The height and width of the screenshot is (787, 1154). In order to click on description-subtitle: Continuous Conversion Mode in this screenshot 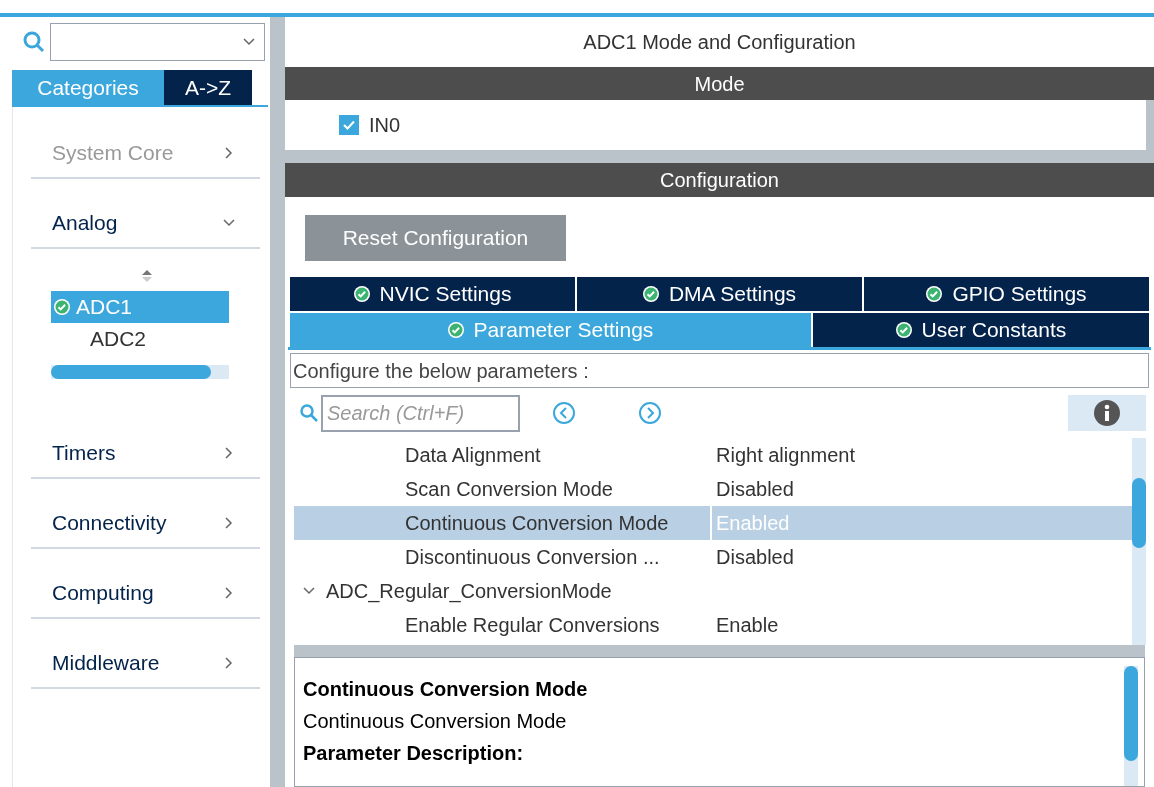, I will do `click(435, 721)`.